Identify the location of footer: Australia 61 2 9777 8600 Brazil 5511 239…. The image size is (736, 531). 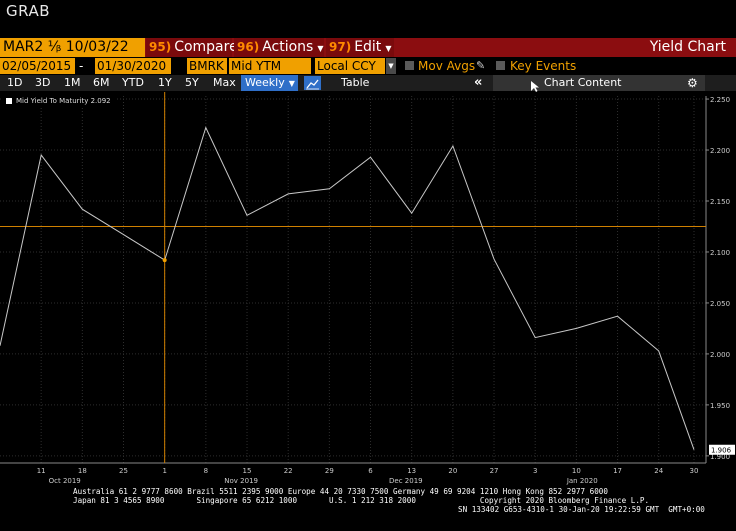
(368, 508).